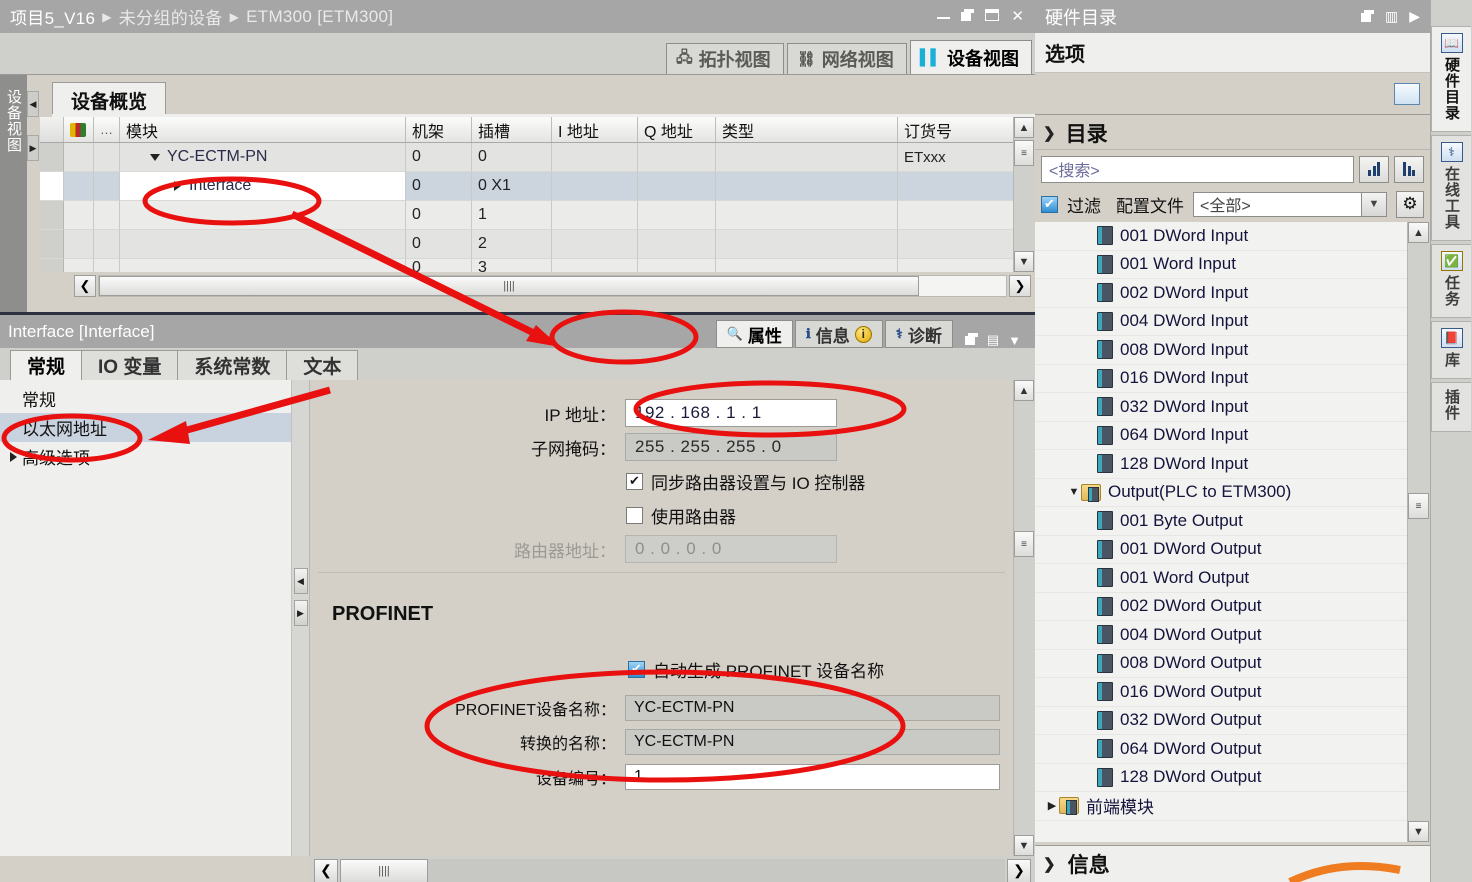 Image resolution: width=1472 pixels, height=882 pixels. What do you see at coordinates (1451, 79) in the screenshot?
I see `vtab-hardware-catalog: 📖 硬件目录` at bounding box center [1451, 79].